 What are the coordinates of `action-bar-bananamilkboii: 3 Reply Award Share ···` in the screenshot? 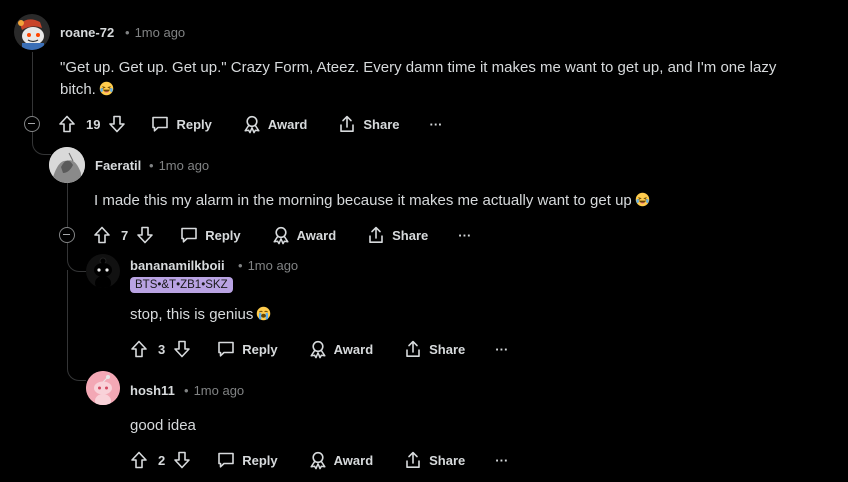 It's located at (318, 349).